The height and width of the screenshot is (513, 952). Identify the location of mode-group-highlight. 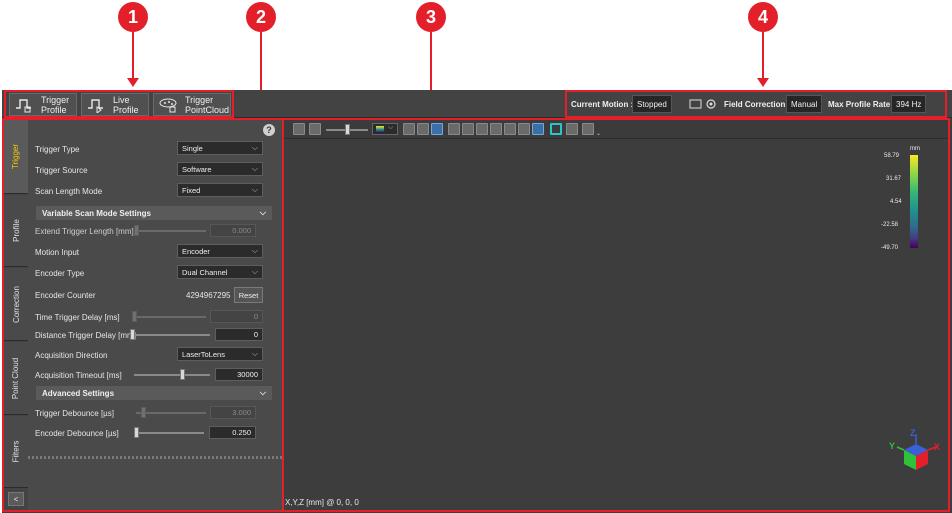
(119, 104).